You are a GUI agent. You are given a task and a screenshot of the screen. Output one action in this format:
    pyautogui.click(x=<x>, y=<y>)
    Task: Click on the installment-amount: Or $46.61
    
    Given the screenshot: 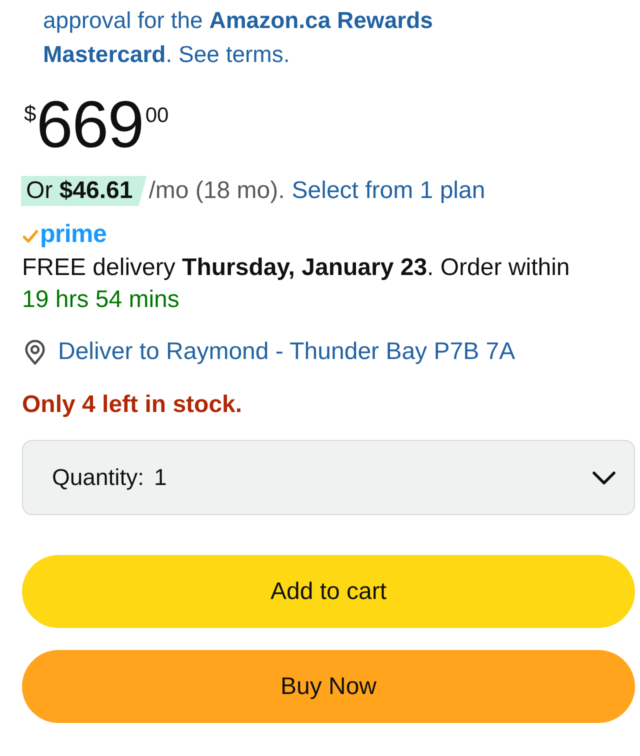 What is the action you would take?
    pyautogui.click(x=84, y=191)
    